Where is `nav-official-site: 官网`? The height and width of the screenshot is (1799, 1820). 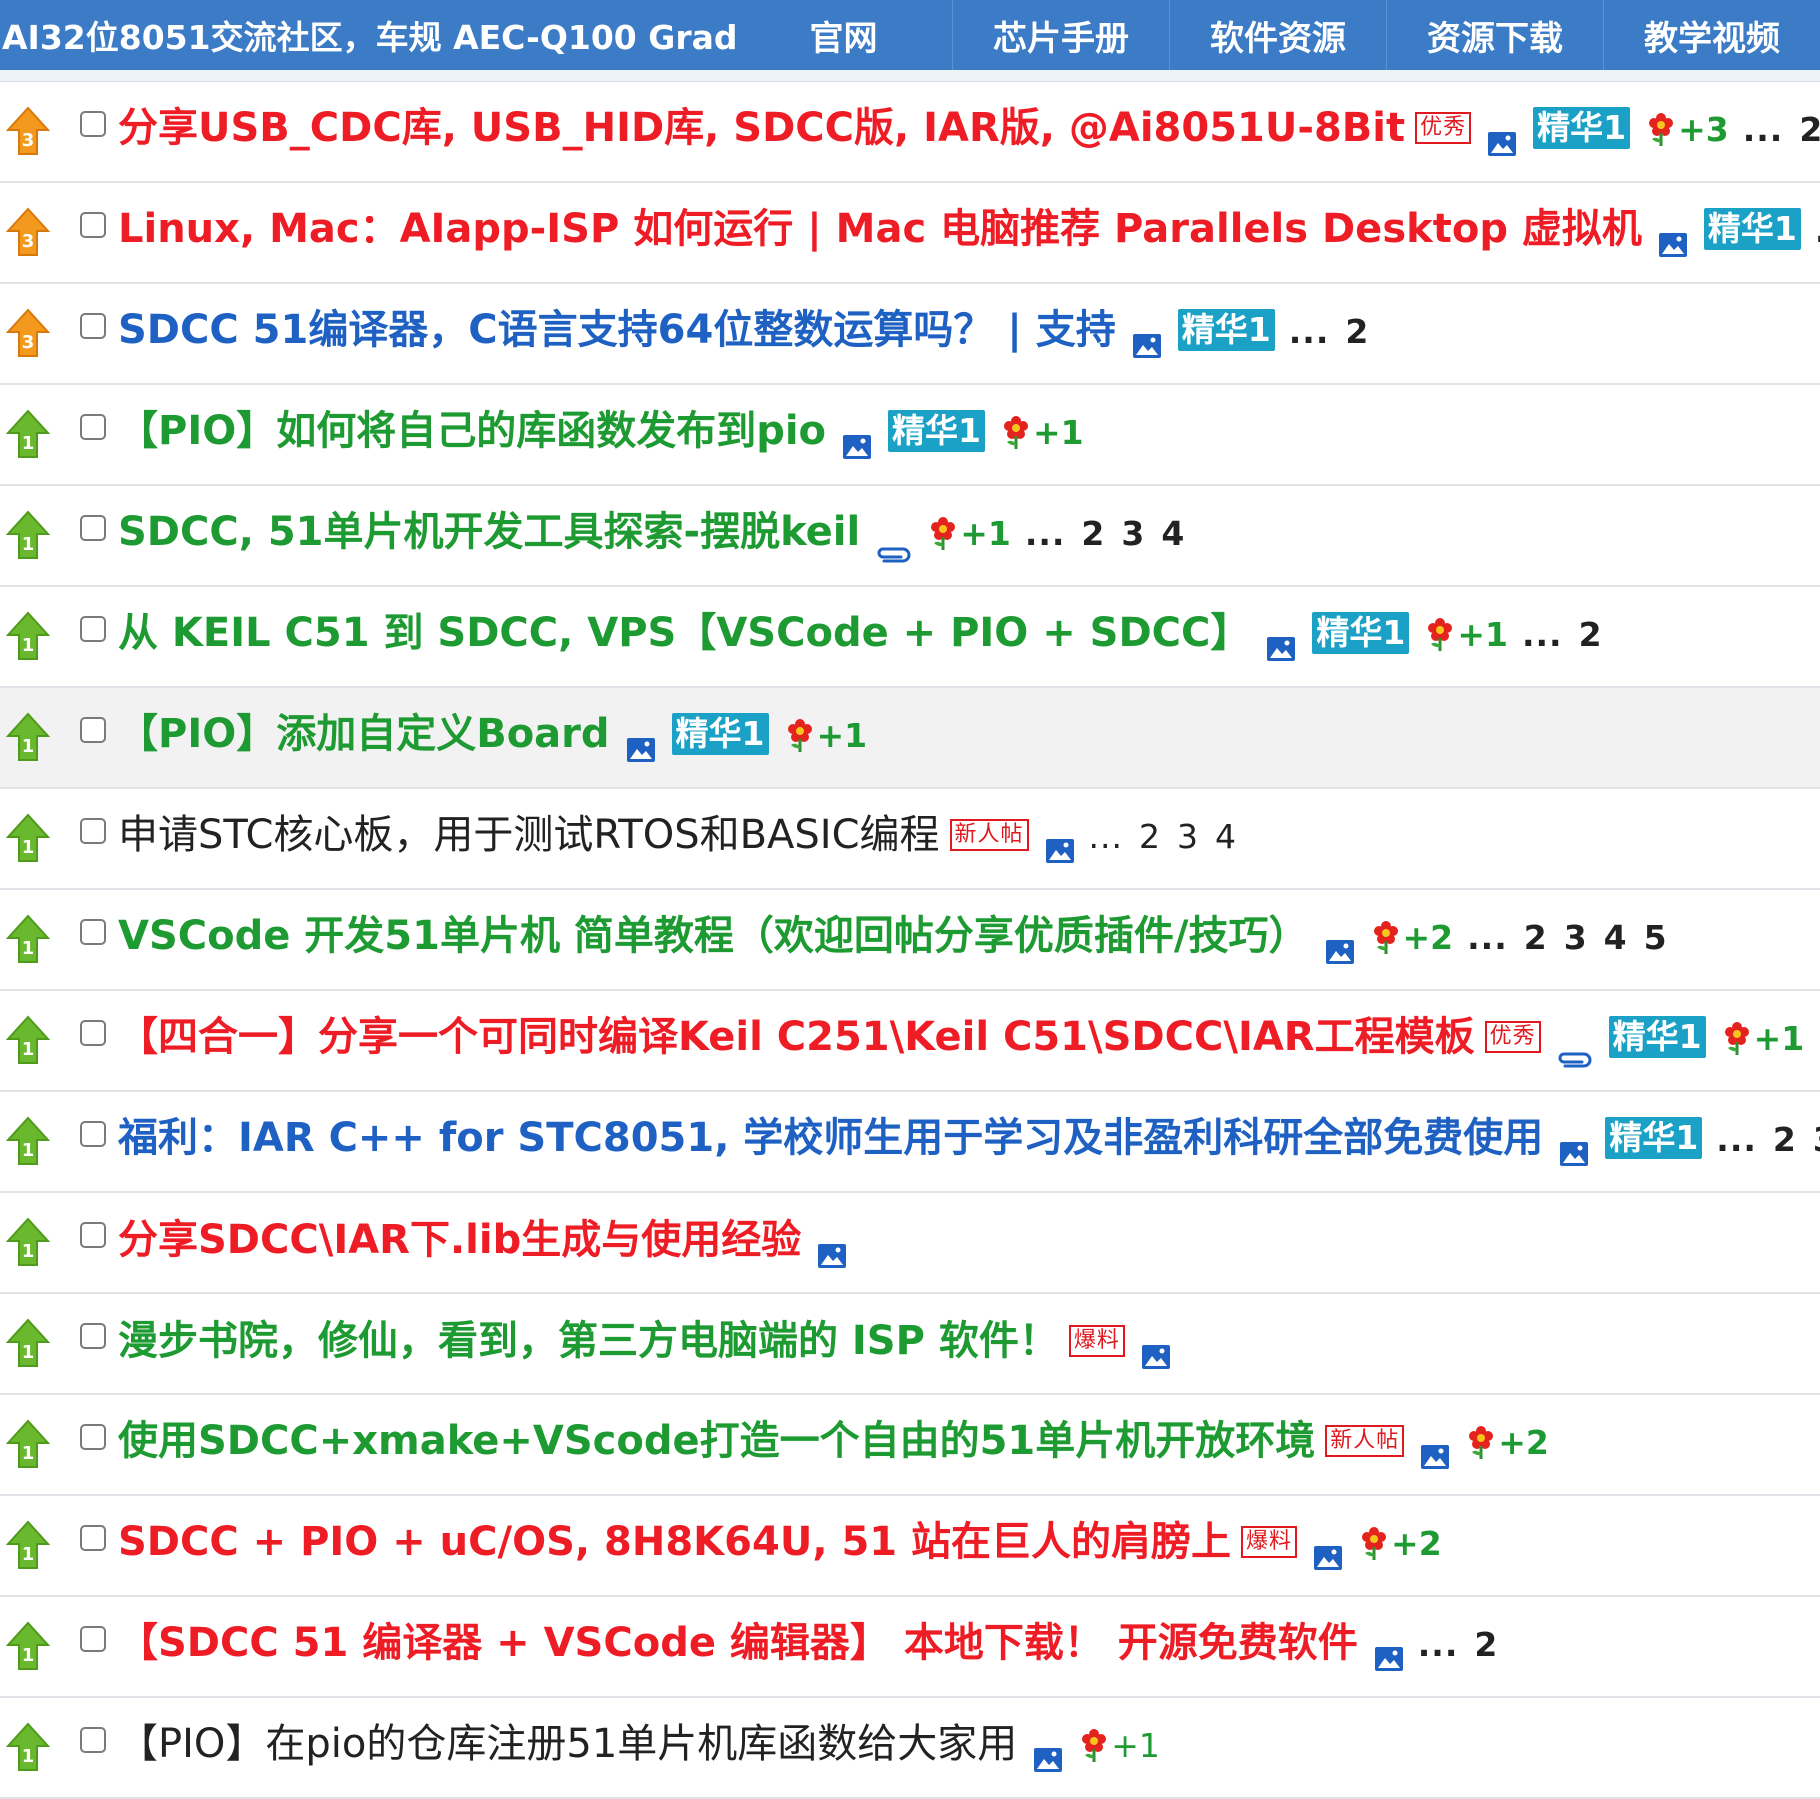 nav-official-site: 官网 is located at coordinates (843, 35).